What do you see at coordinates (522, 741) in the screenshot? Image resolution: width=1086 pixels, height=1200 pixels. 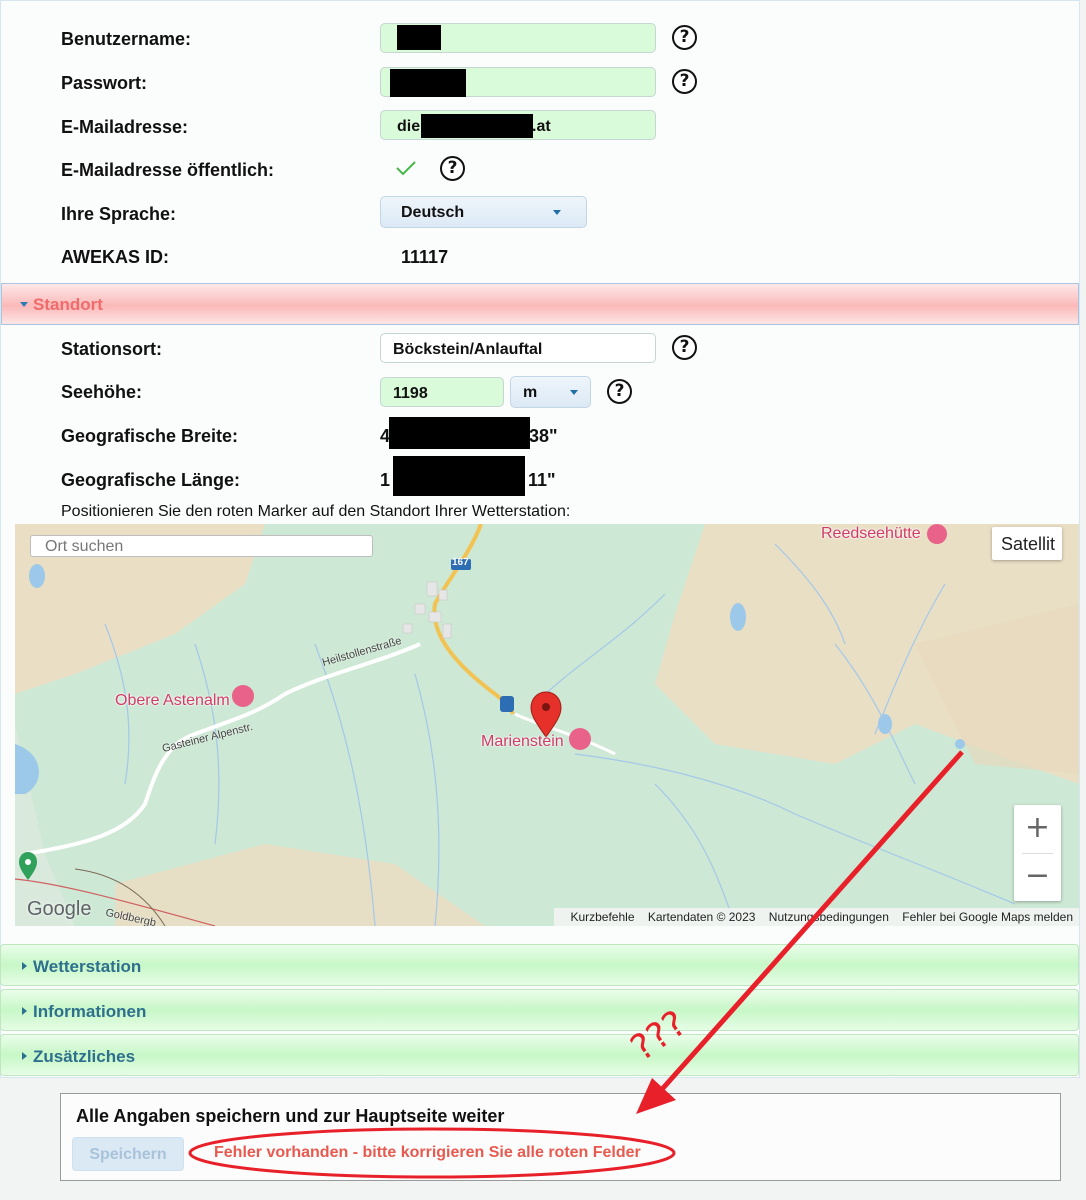 I see `map-place-label: Marienstein` at bounding box center [522, 741].